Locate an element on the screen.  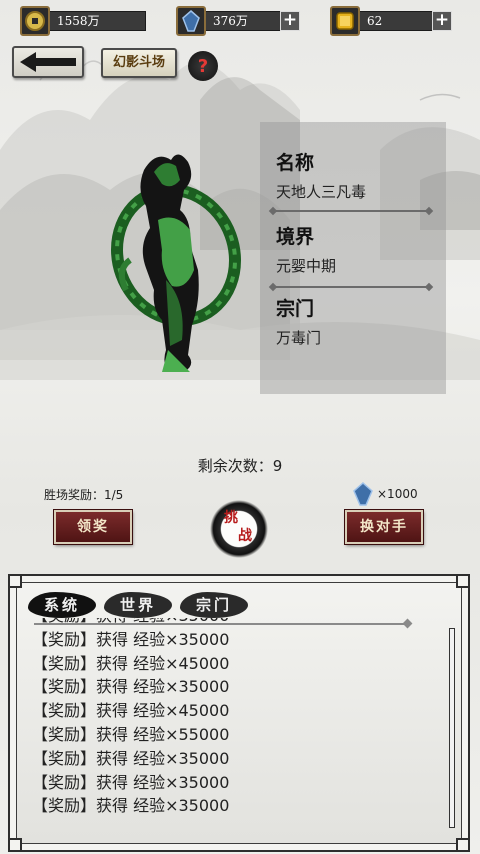
resource-spirit-stones: 1558万 is located at coordinates (83, 21).